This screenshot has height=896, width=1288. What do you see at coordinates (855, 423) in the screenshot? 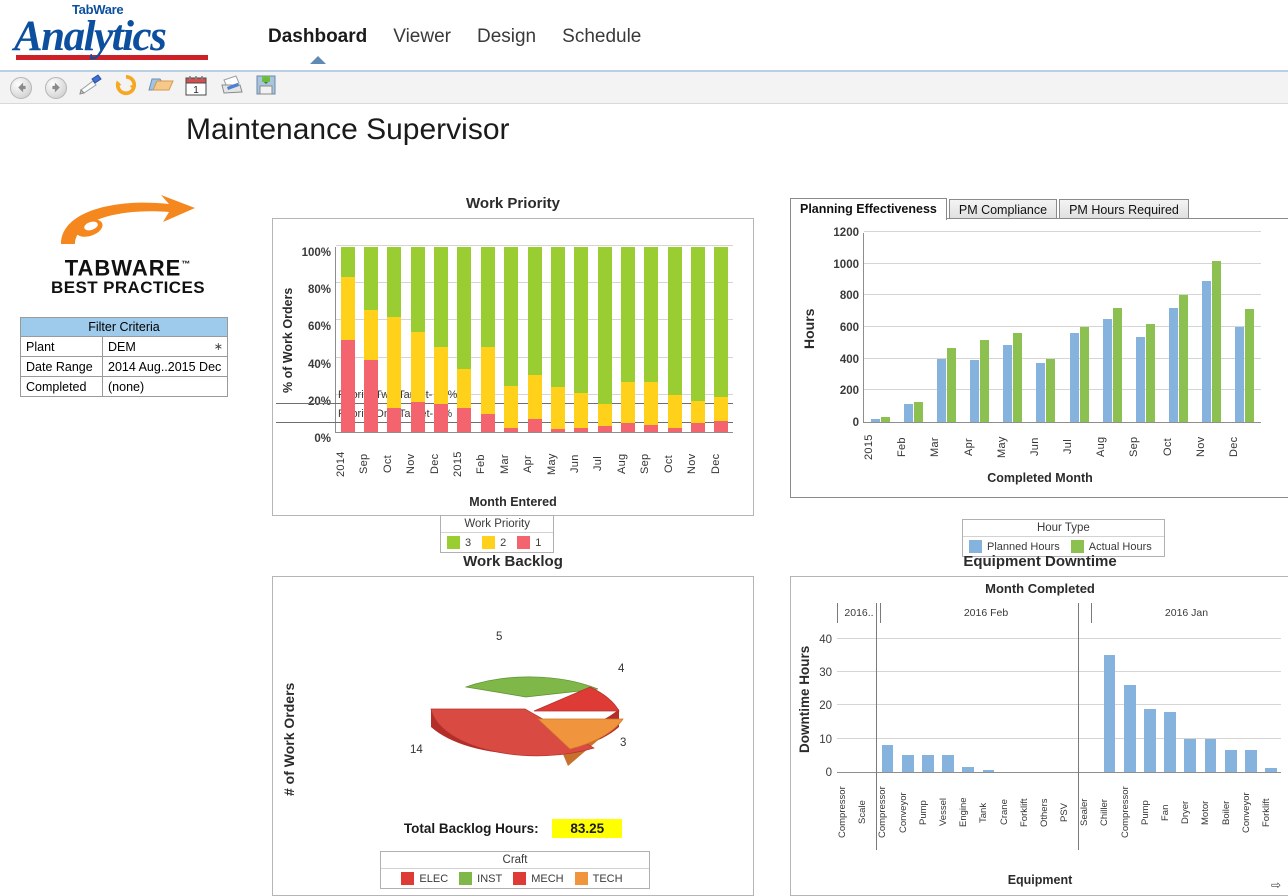
I see `y-tick-label: 0` at bounding box center [855, 423].